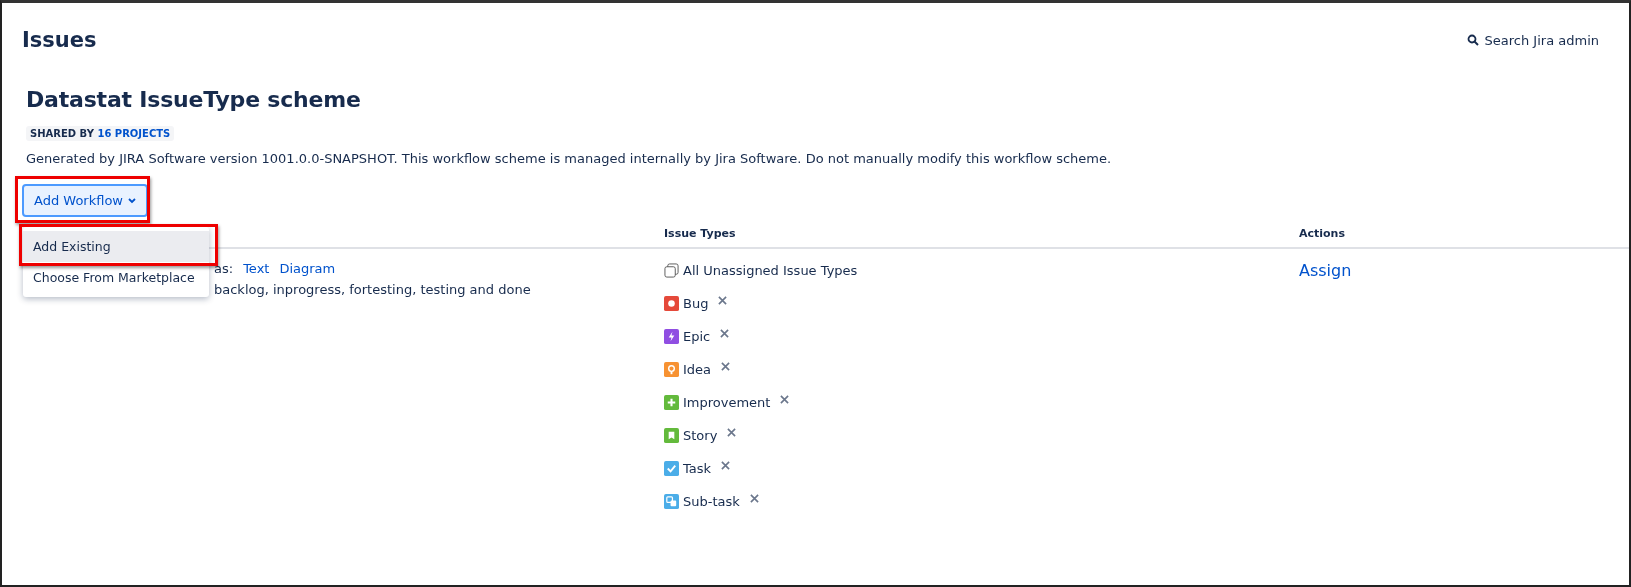 The width and height of the screenshot is (1631, 587). Describe the element at coordinates (697, 369) in the screenshot. I see `issue-type-label: Idea` at that location.